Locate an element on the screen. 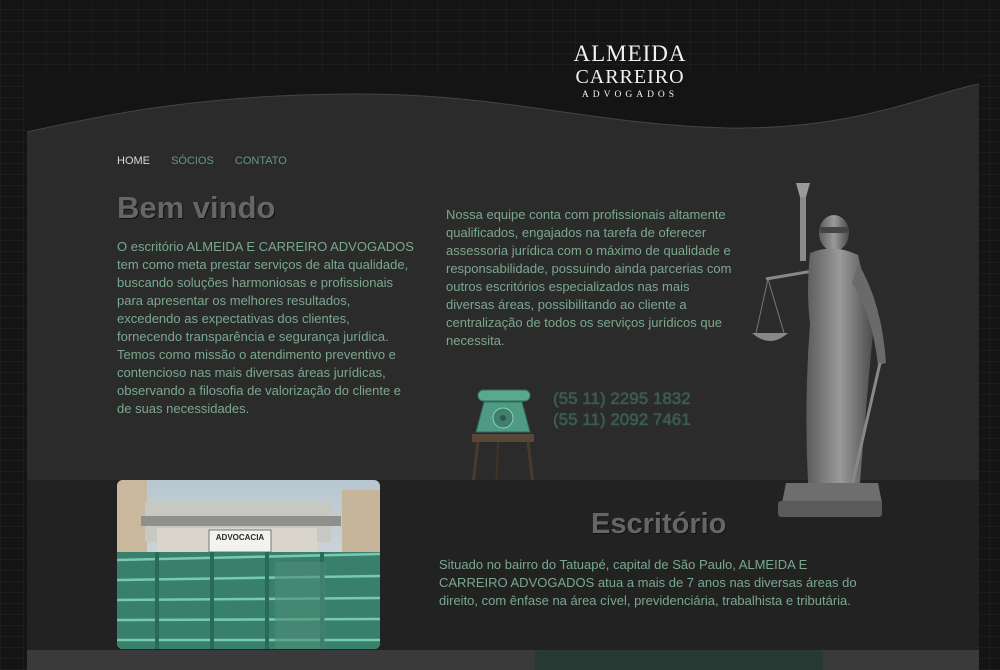 The width and height of the screenshot is (1000, 670). office-title: Escritório is located at coordinates (659, 524).